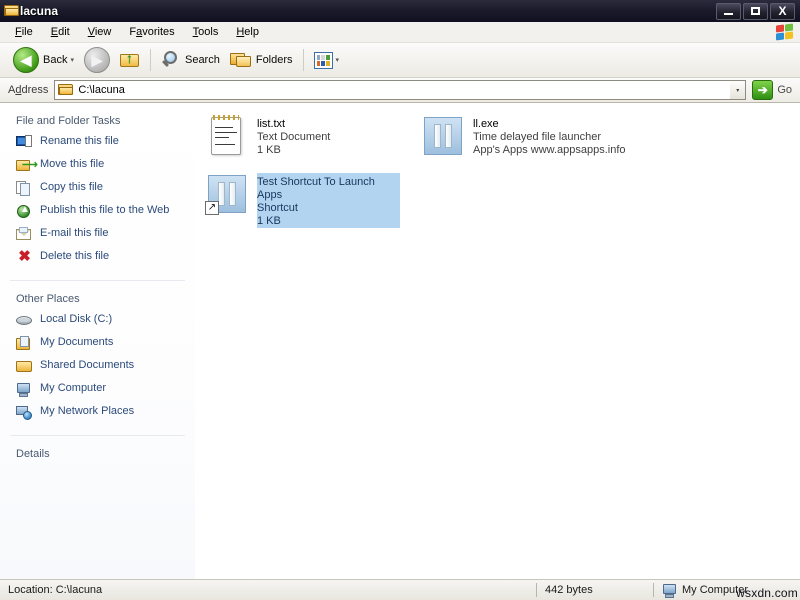 This screenshot has height=600, width=800. I want to click on folders-label: Folders, so click(274, 60).